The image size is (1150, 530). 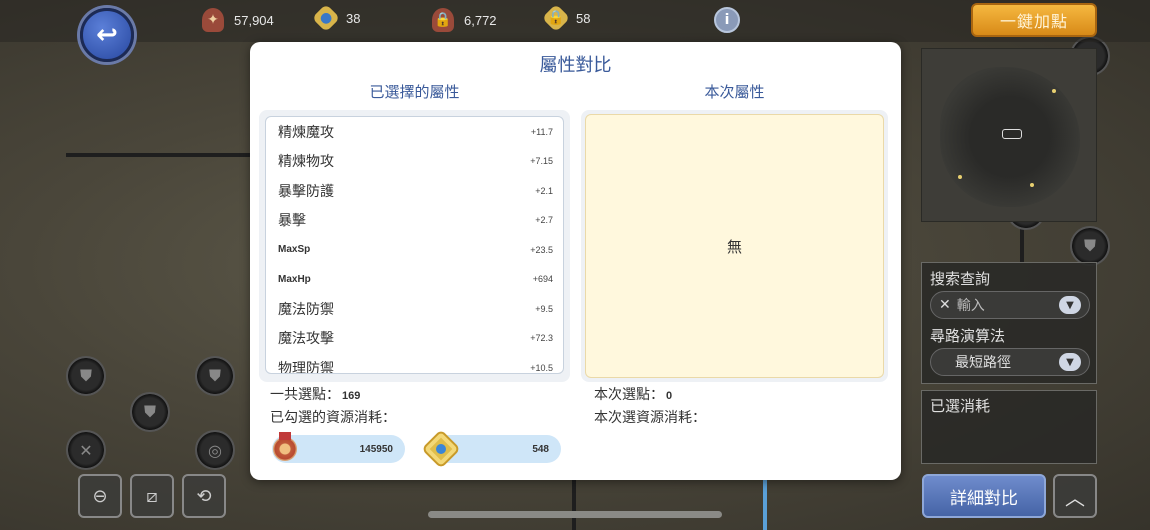 What do you see at coordinates (306, 191) in the screenshot?
I see `attribute-label: 暴擊防護` at bounding box center [306, 191].